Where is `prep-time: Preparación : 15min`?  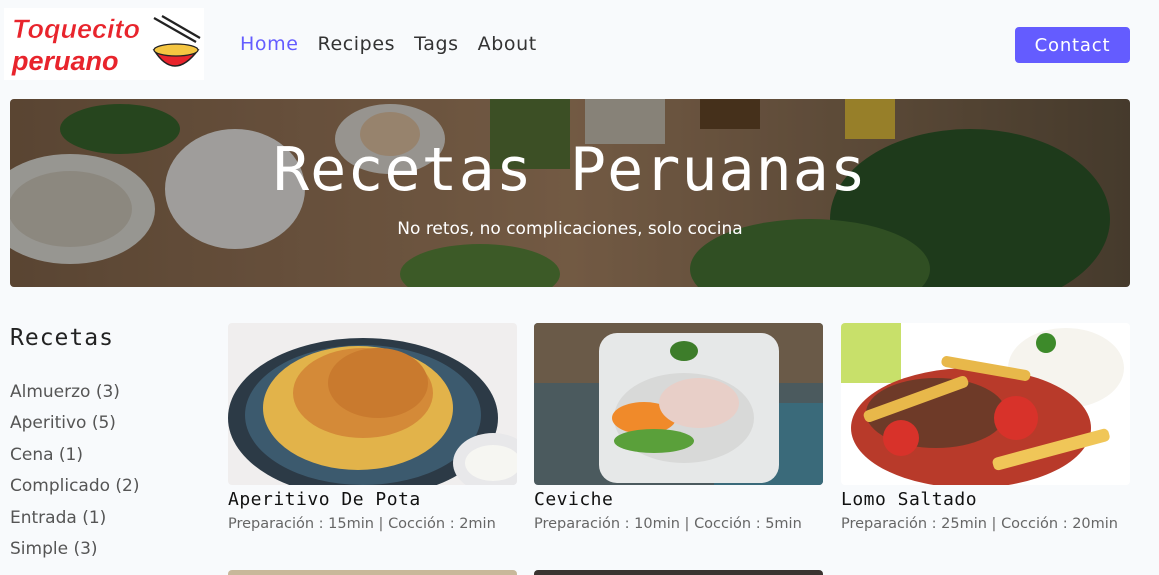 prep-time: Preparación : 15min is located at coordinates (301, 524).